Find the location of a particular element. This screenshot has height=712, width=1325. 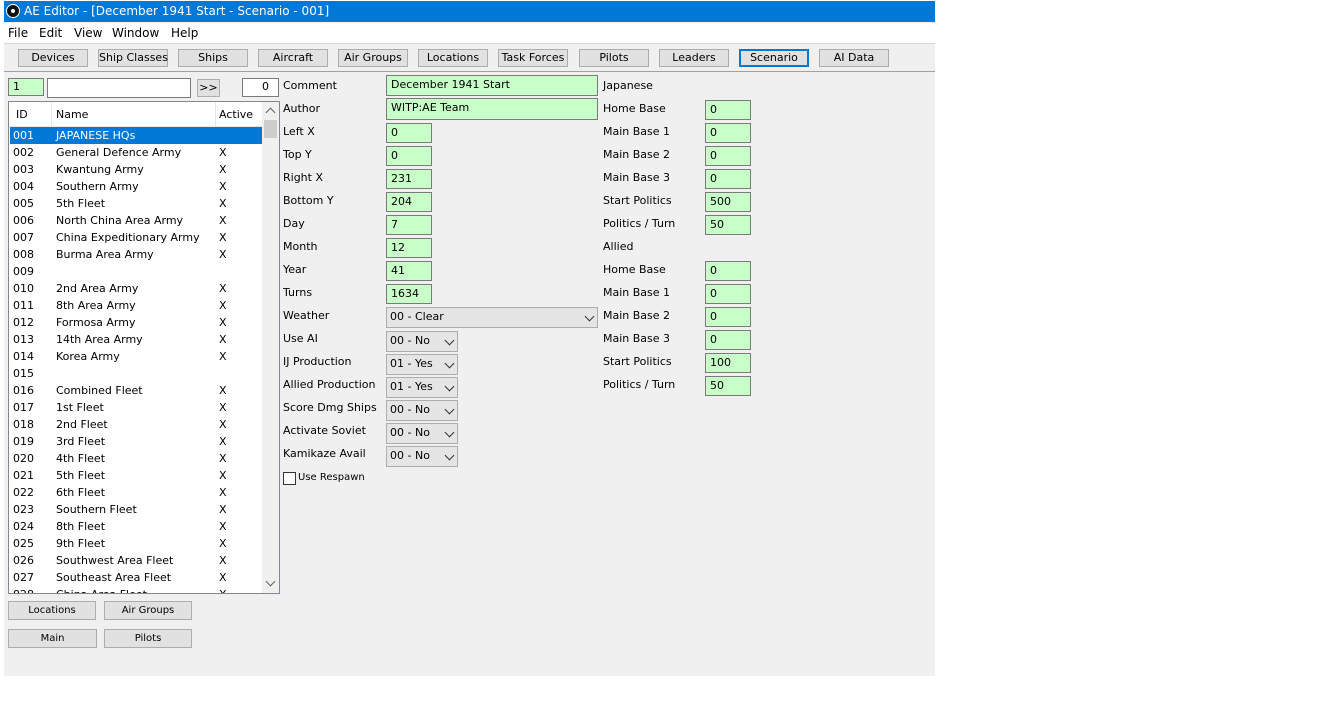

menu-view: View is located at coordinates (88, 33).